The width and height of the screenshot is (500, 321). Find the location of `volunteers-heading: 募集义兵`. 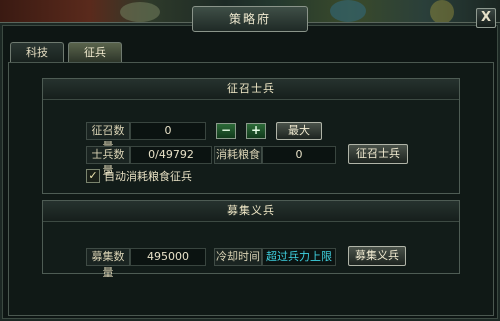

volunteers-heading: 募集义兵 is located at coordinates (251, 211).